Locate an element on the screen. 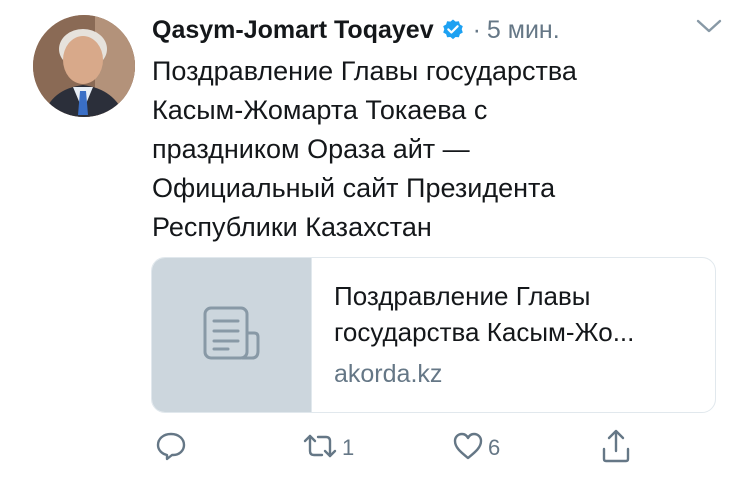 This screenshot has height=479, width=750. reply-button is located at coordinates (173, 448).